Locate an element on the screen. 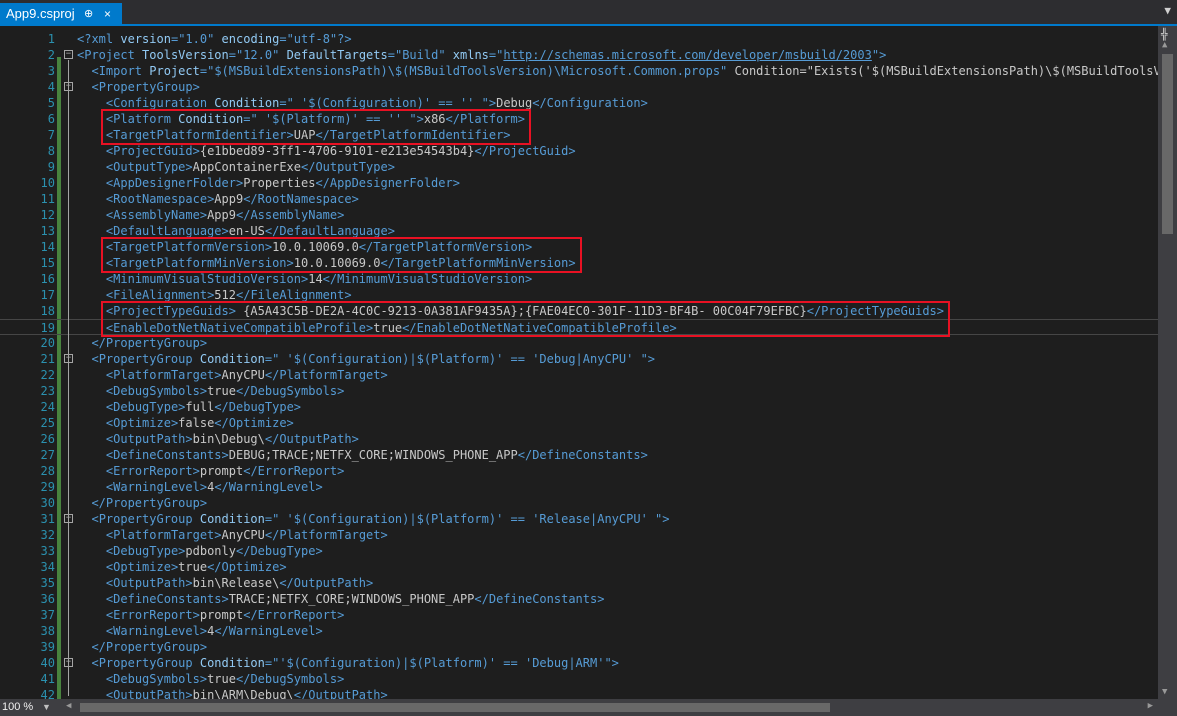 The image size is (1177, 716). code-line: 1 <?xml version="1.0" encoding="utf-8"?> is located at coordinates (579, 39).